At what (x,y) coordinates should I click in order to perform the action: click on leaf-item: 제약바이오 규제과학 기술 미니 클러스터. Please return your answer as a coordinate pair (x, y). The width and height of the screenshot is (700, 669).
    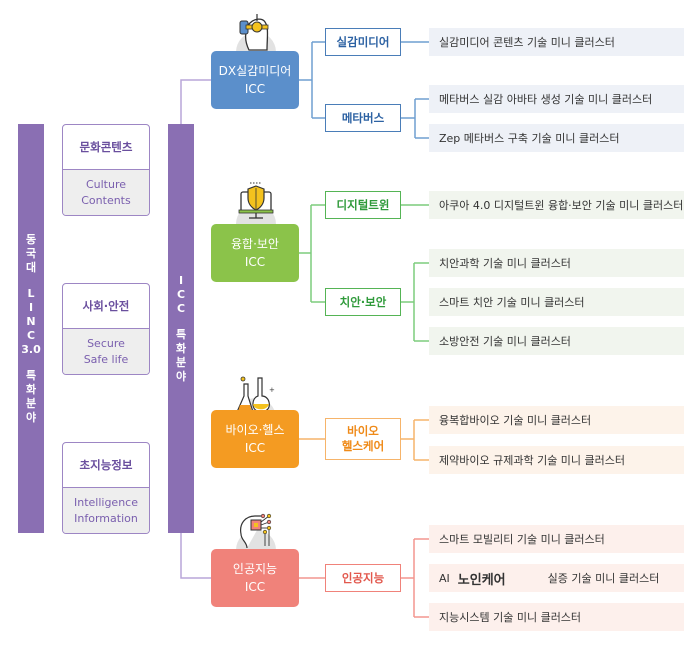
    Looking at the image, I should click on (556, 460).